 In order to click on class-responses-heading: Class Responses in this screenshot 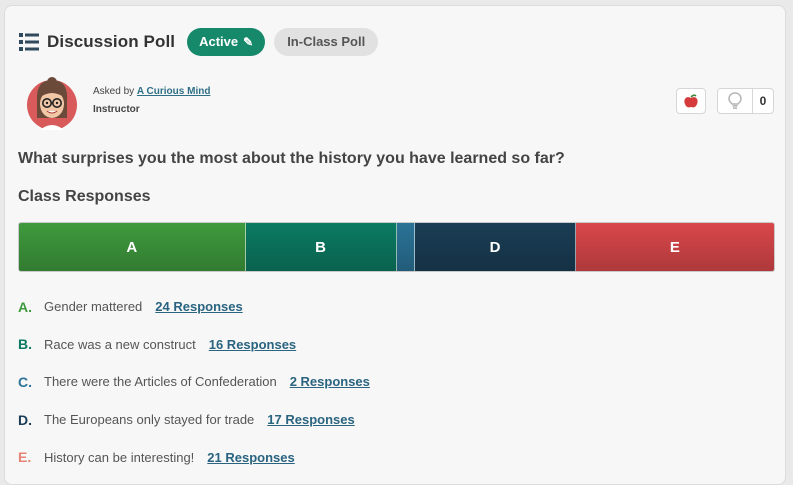, I will do `click(84, 196)`.